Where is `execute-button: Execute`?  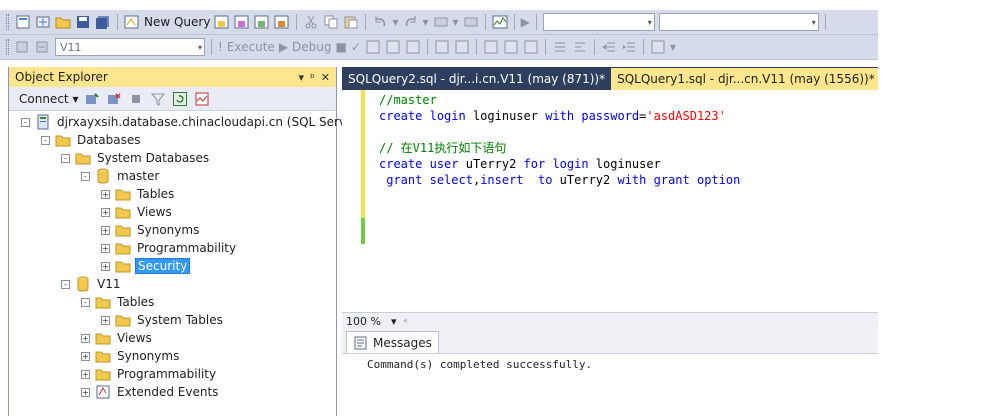 execute-button: Execute is located at coordinates (251, 47).